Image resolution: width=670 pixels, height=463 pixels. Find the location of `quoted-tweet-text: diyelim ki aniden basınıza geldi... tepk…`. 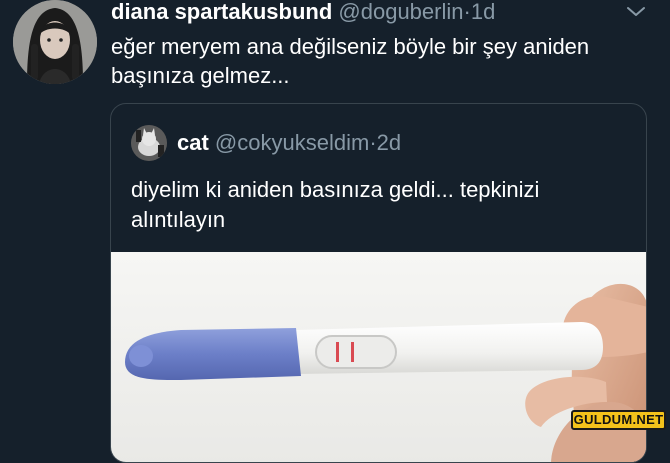

quoted-tweet-text: diyelim ki aniden basınıza geldi... tepk… is located at coordinates (335, 204).